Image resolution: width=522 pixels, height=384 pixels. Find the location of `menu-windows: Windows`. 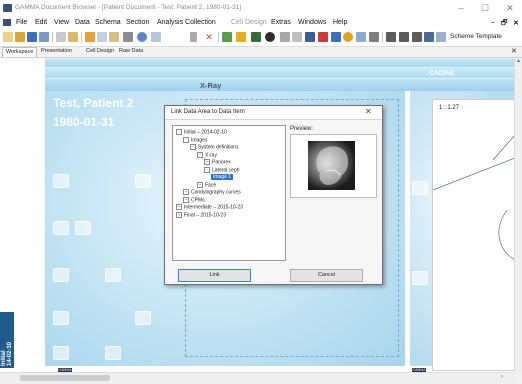

menu-windows: Windows is located at coordinates (312, 22).